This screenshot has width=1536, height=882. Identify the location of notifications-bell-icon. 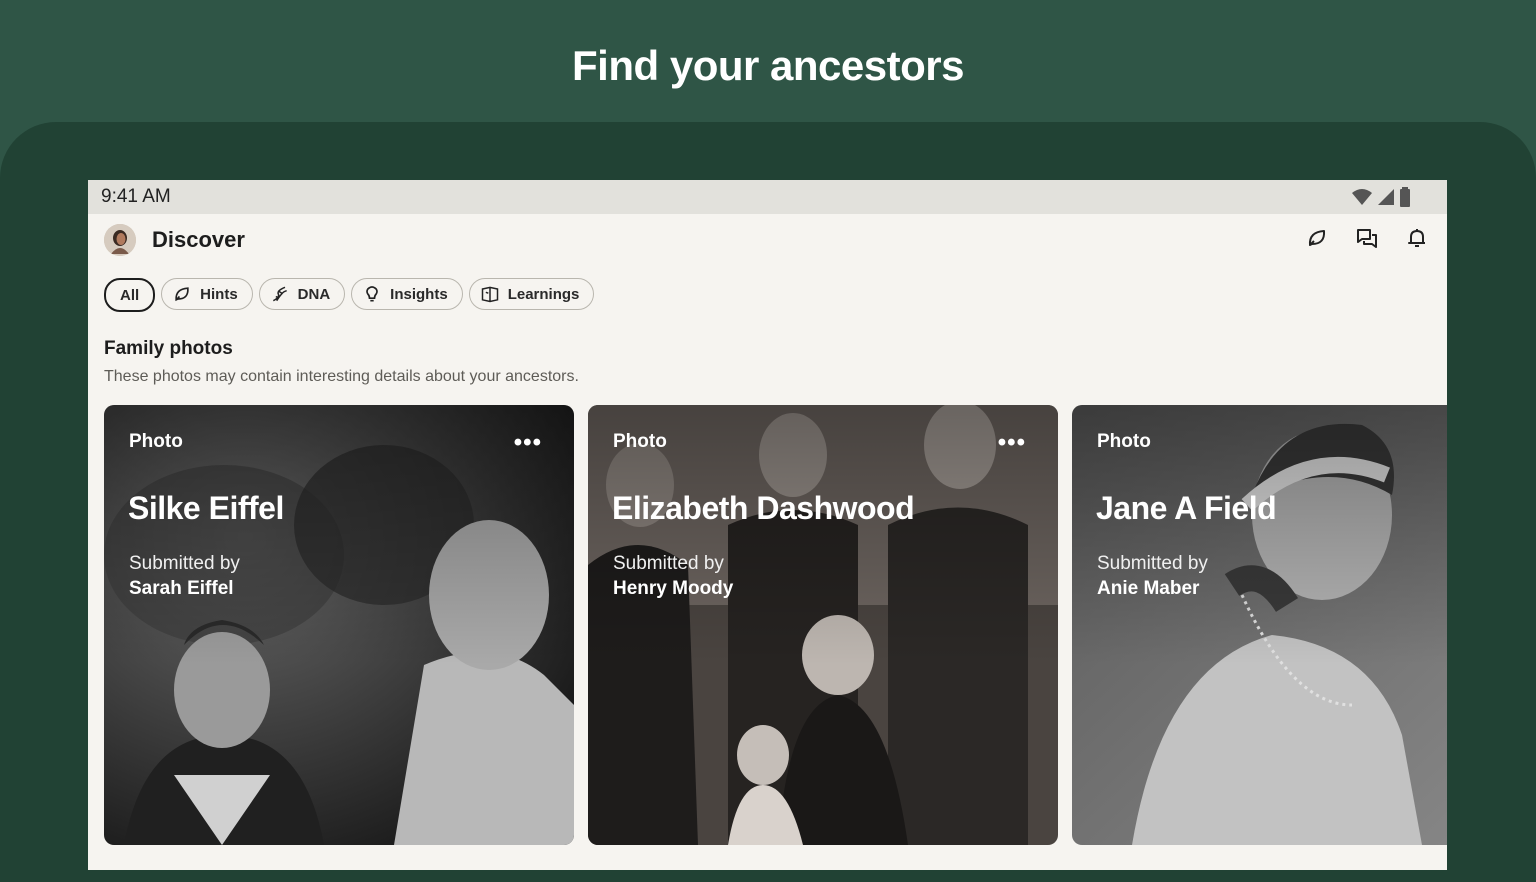
(1417, 238).